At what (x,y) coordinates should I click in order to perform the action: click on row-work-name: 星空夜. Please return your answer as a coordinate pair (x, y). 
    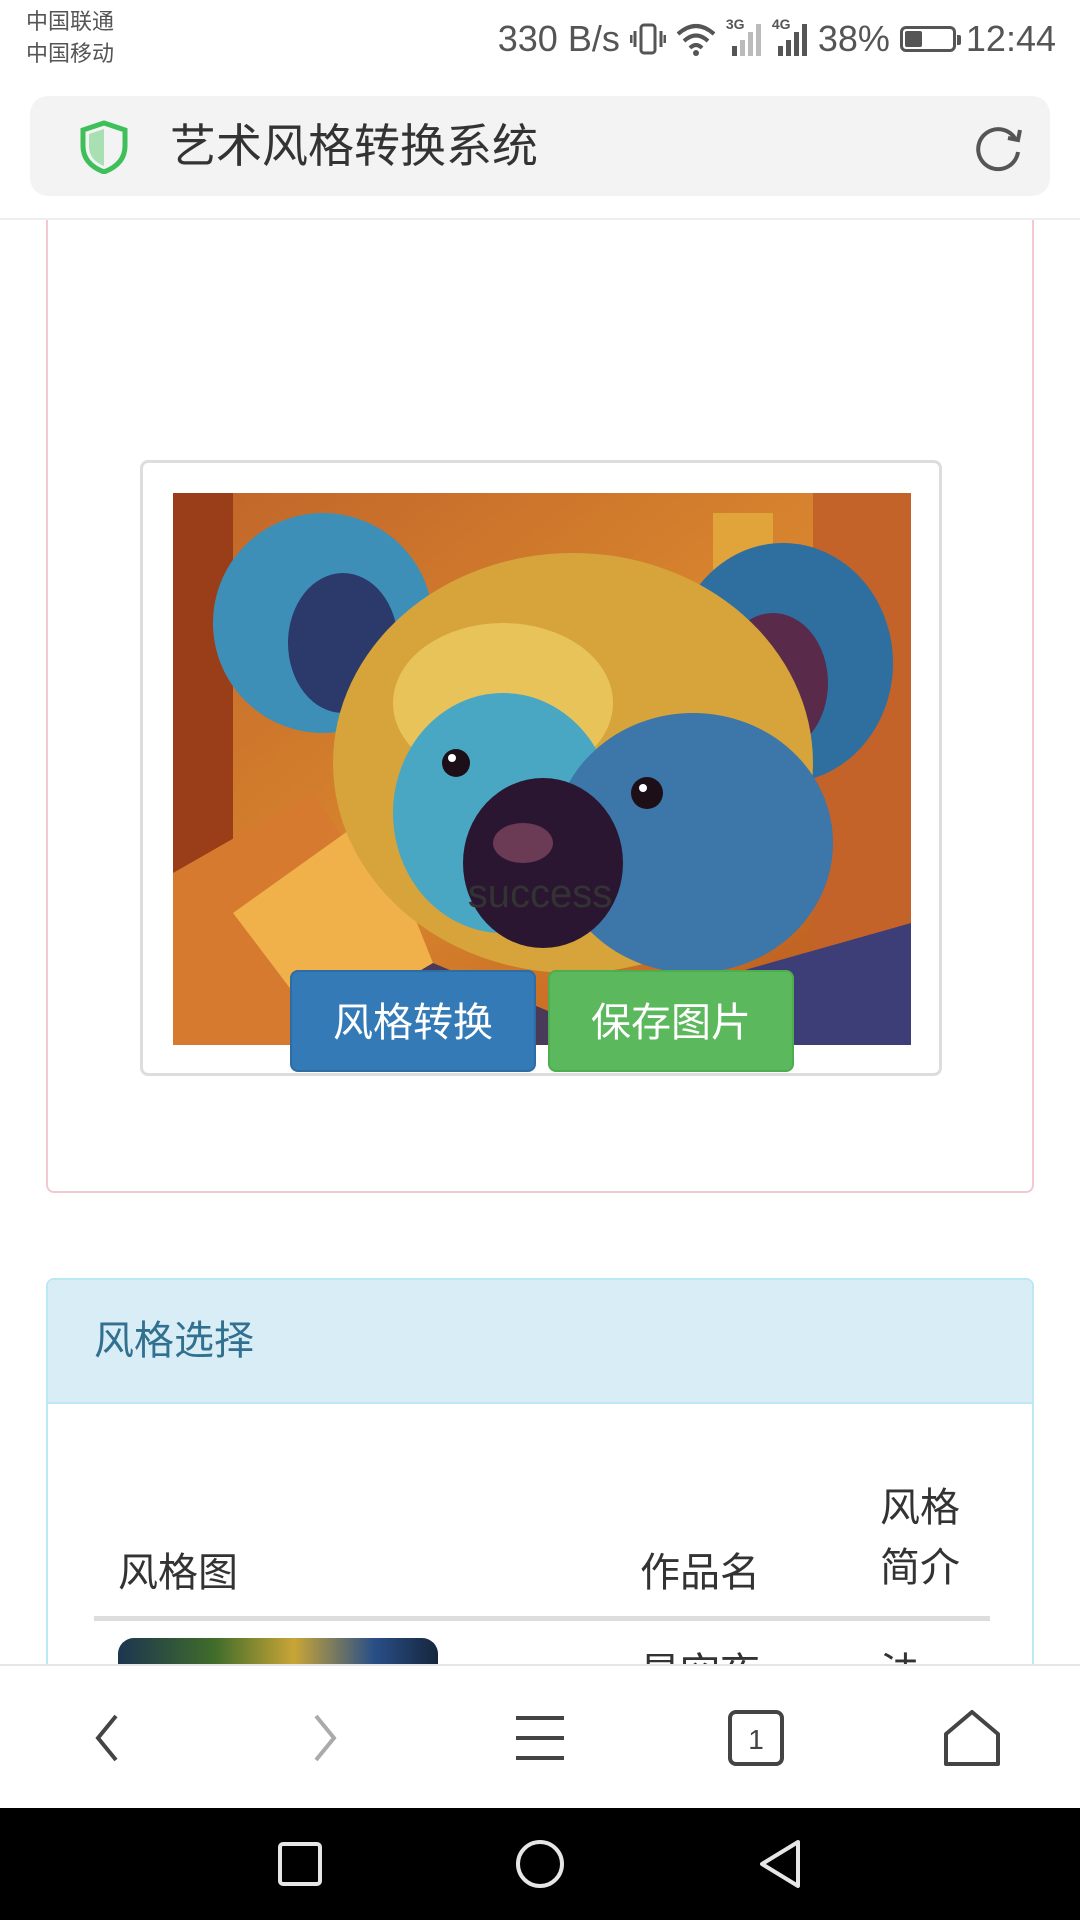
    Looking at the image, I should click on (700, 1652).